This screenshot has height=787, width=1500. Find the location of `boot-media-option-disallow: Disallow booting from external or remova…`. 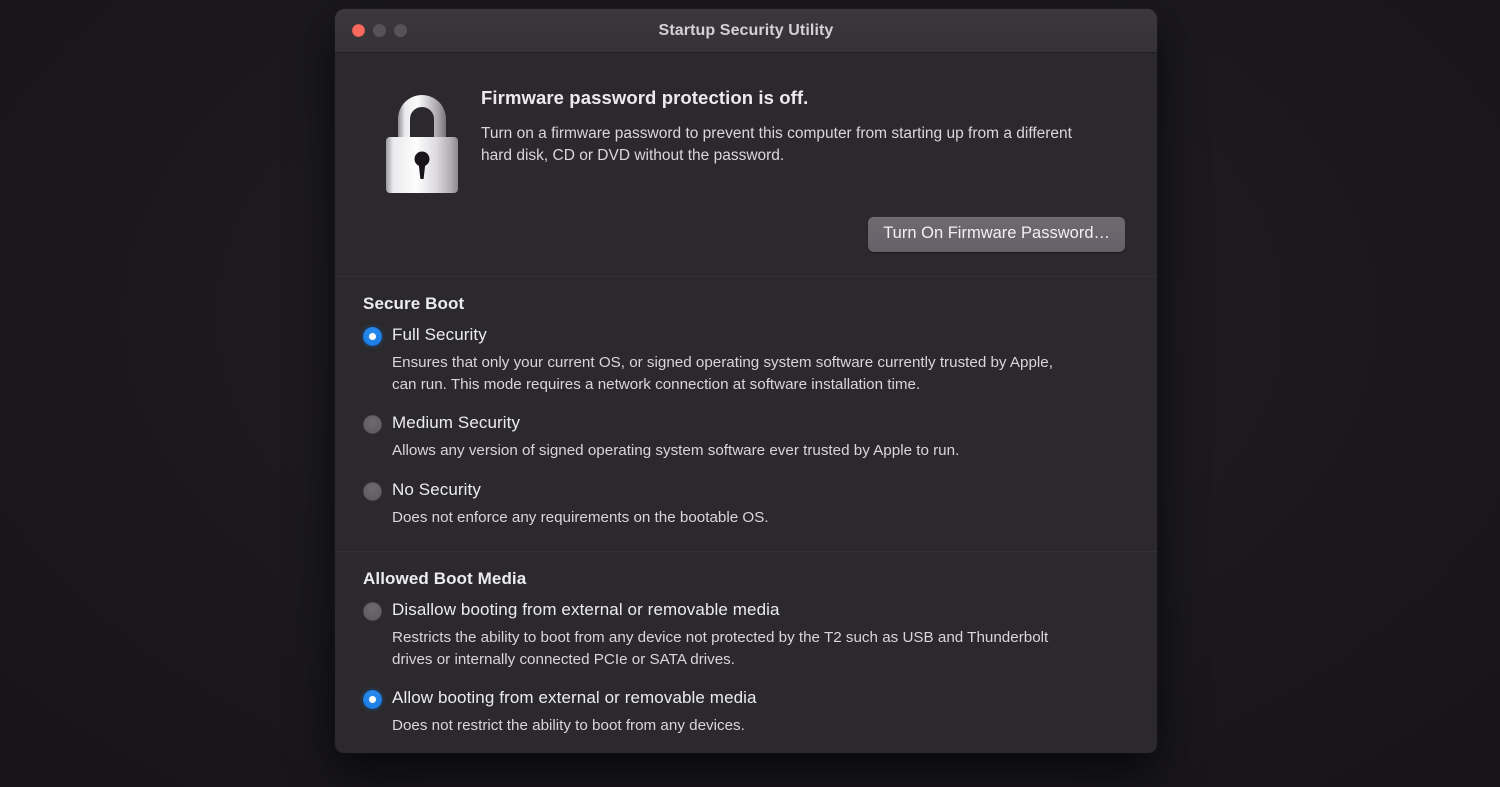

boot-media-option-disallow: Disallow booting from external or remova… is located at coordinates (746, 635).